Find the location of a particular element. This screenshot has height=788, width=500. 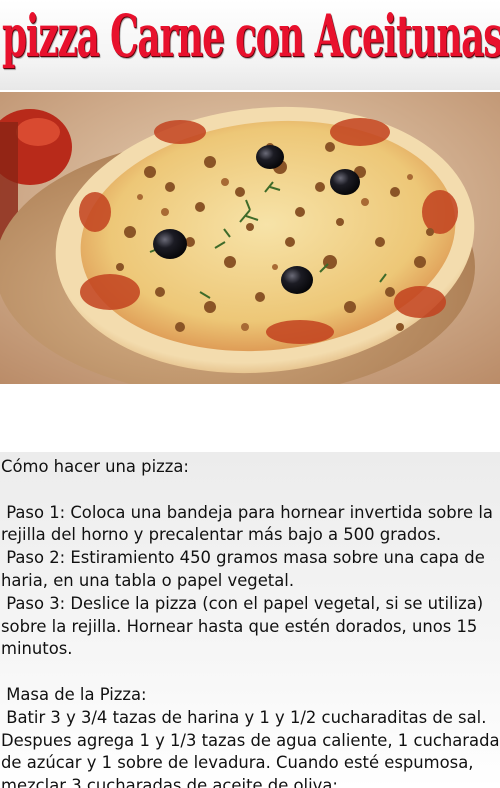

spacer-area is located at coordinates (250, 418).